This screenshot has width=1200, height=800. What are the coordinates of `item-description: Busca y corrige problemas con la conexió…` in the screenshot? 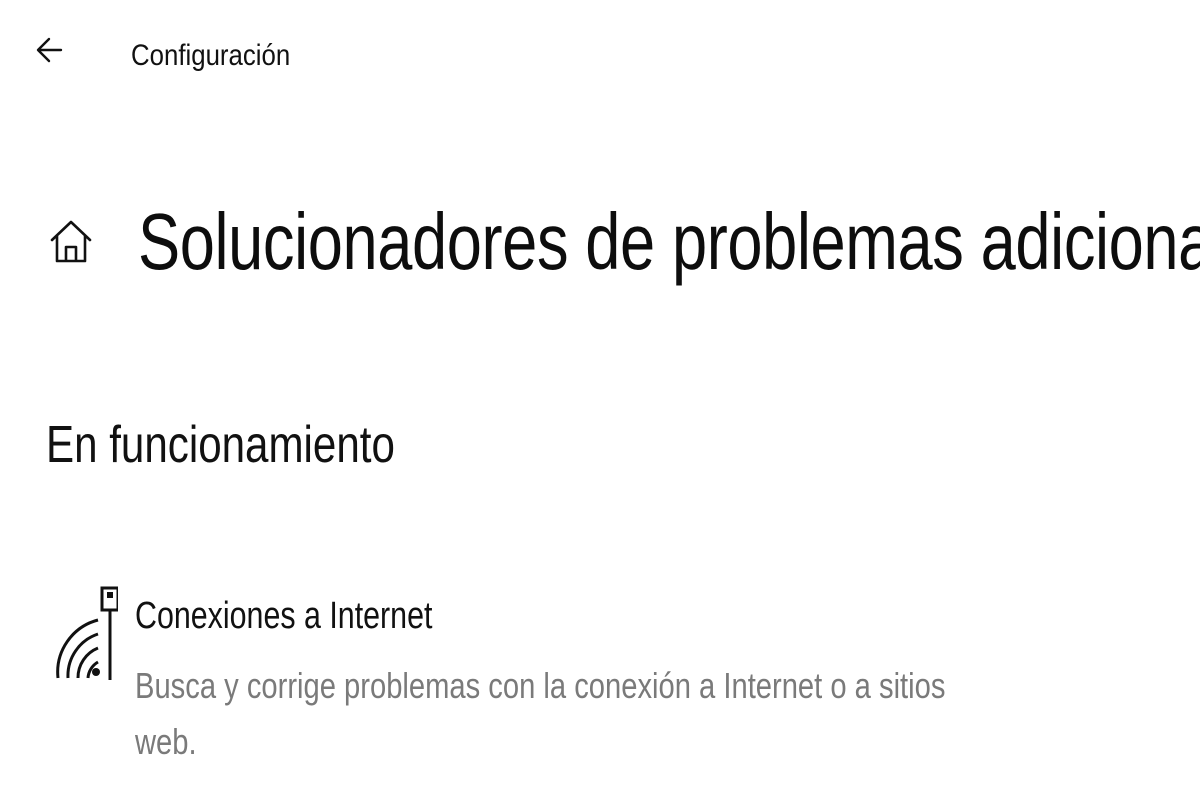 It's located at (540, 713).